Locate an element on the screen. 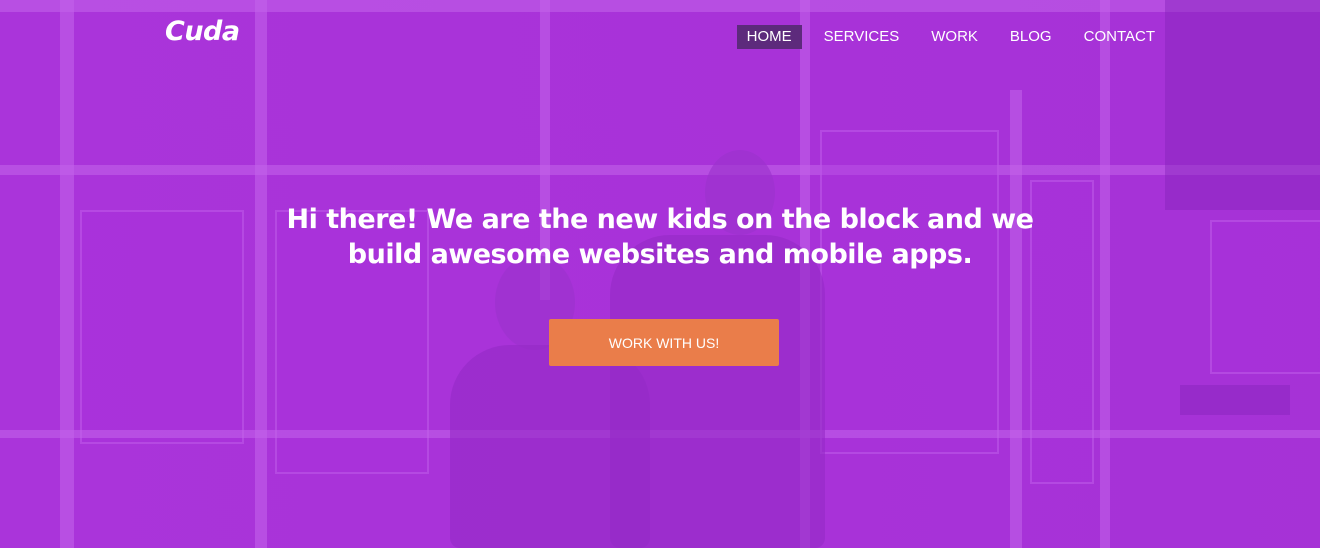  nav-item-home: HOME is located at coordinates (769, 37).